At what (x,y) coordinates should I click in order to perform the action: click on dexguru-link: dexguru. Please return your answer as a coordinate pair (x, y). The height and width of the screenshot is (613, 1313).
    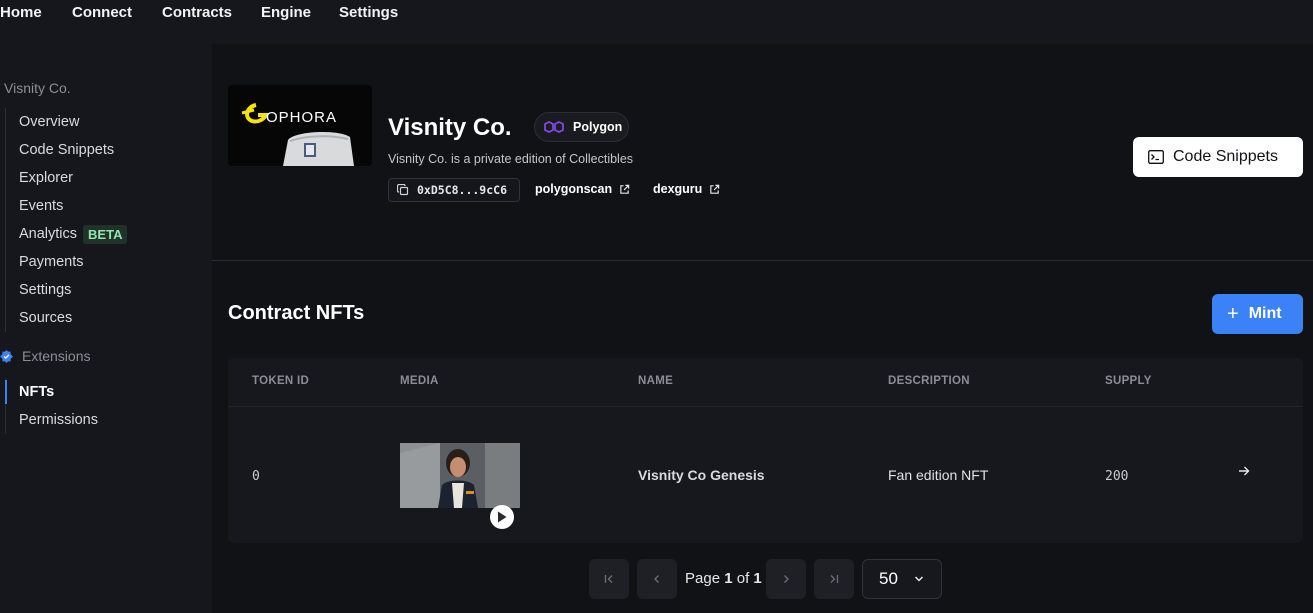
    Looking at the image, I should click on (686, 189).